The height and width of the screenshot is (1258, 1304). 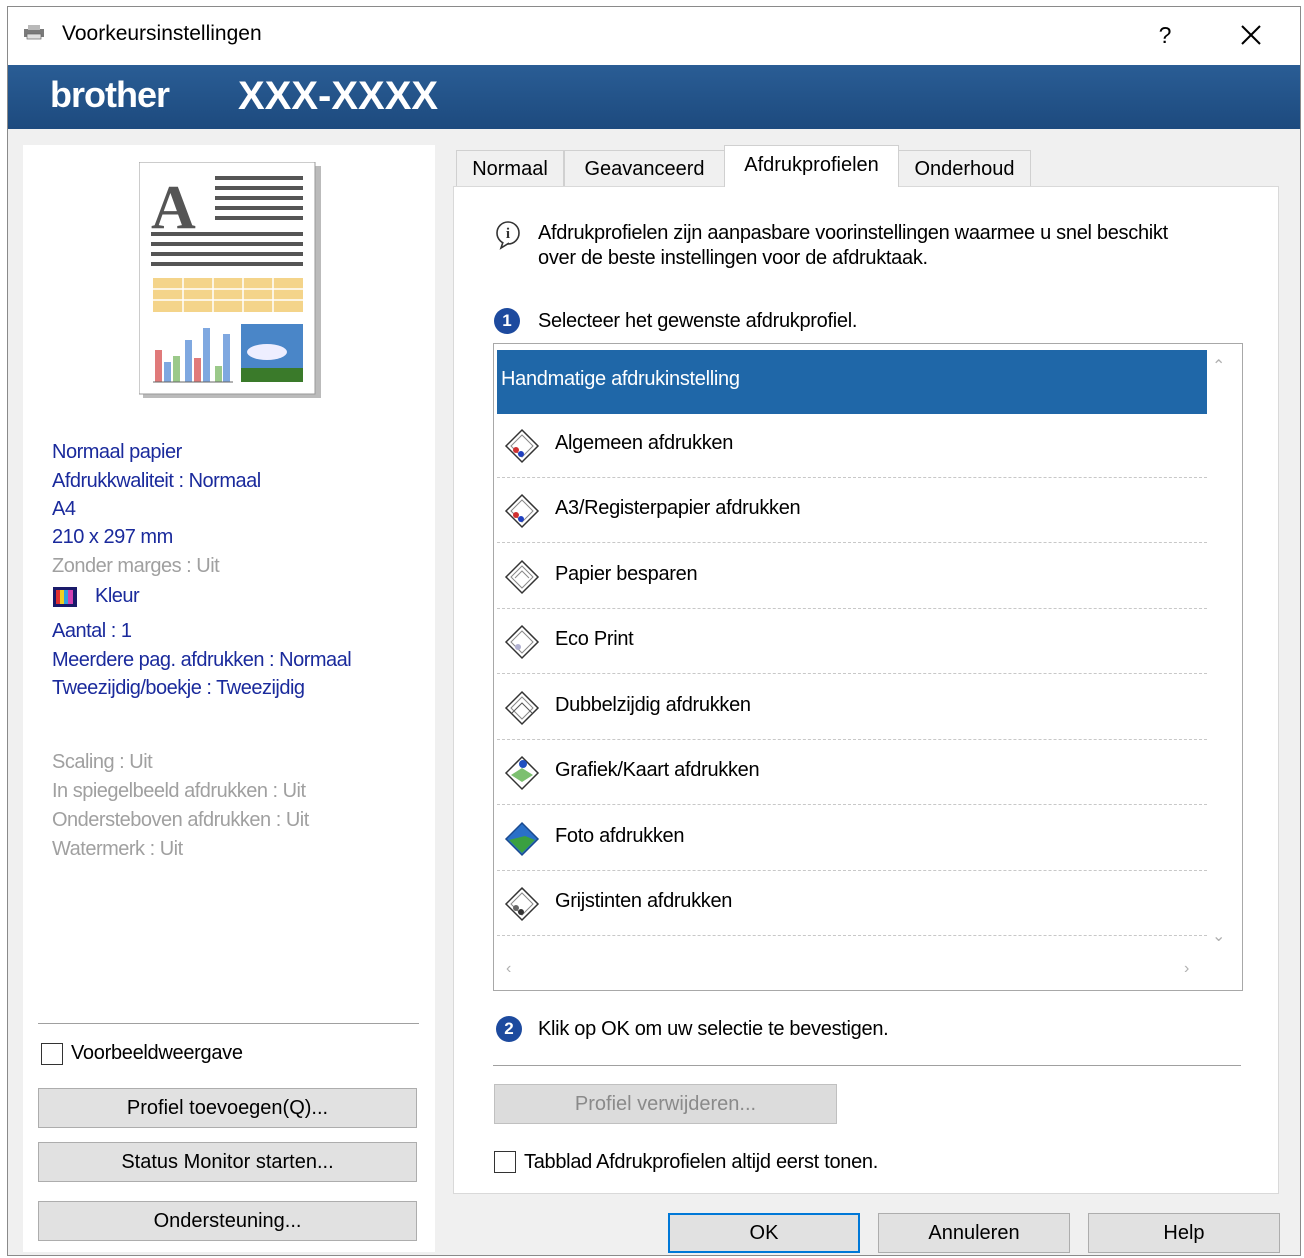 I want to click on chart-map-icon, so click(x=522, y=773).